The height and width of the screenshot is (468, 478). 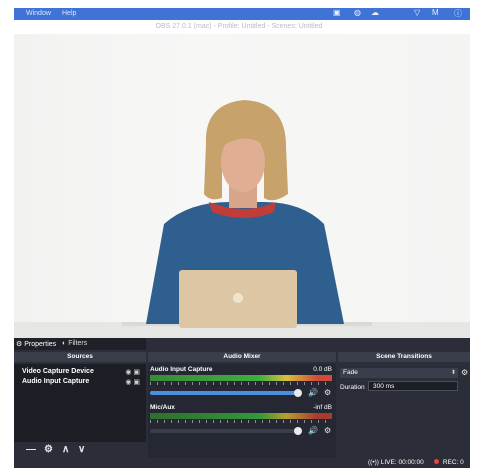 I want to click on sources-toolbar: — ⚙ ∧ ∨, so click(x=80, y=450).